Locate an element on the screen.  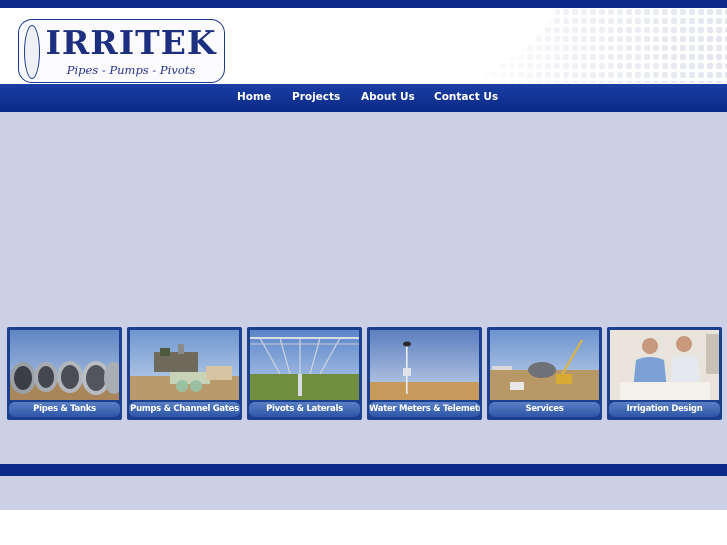
bottom-stripe is located at coordinates (363, 470).